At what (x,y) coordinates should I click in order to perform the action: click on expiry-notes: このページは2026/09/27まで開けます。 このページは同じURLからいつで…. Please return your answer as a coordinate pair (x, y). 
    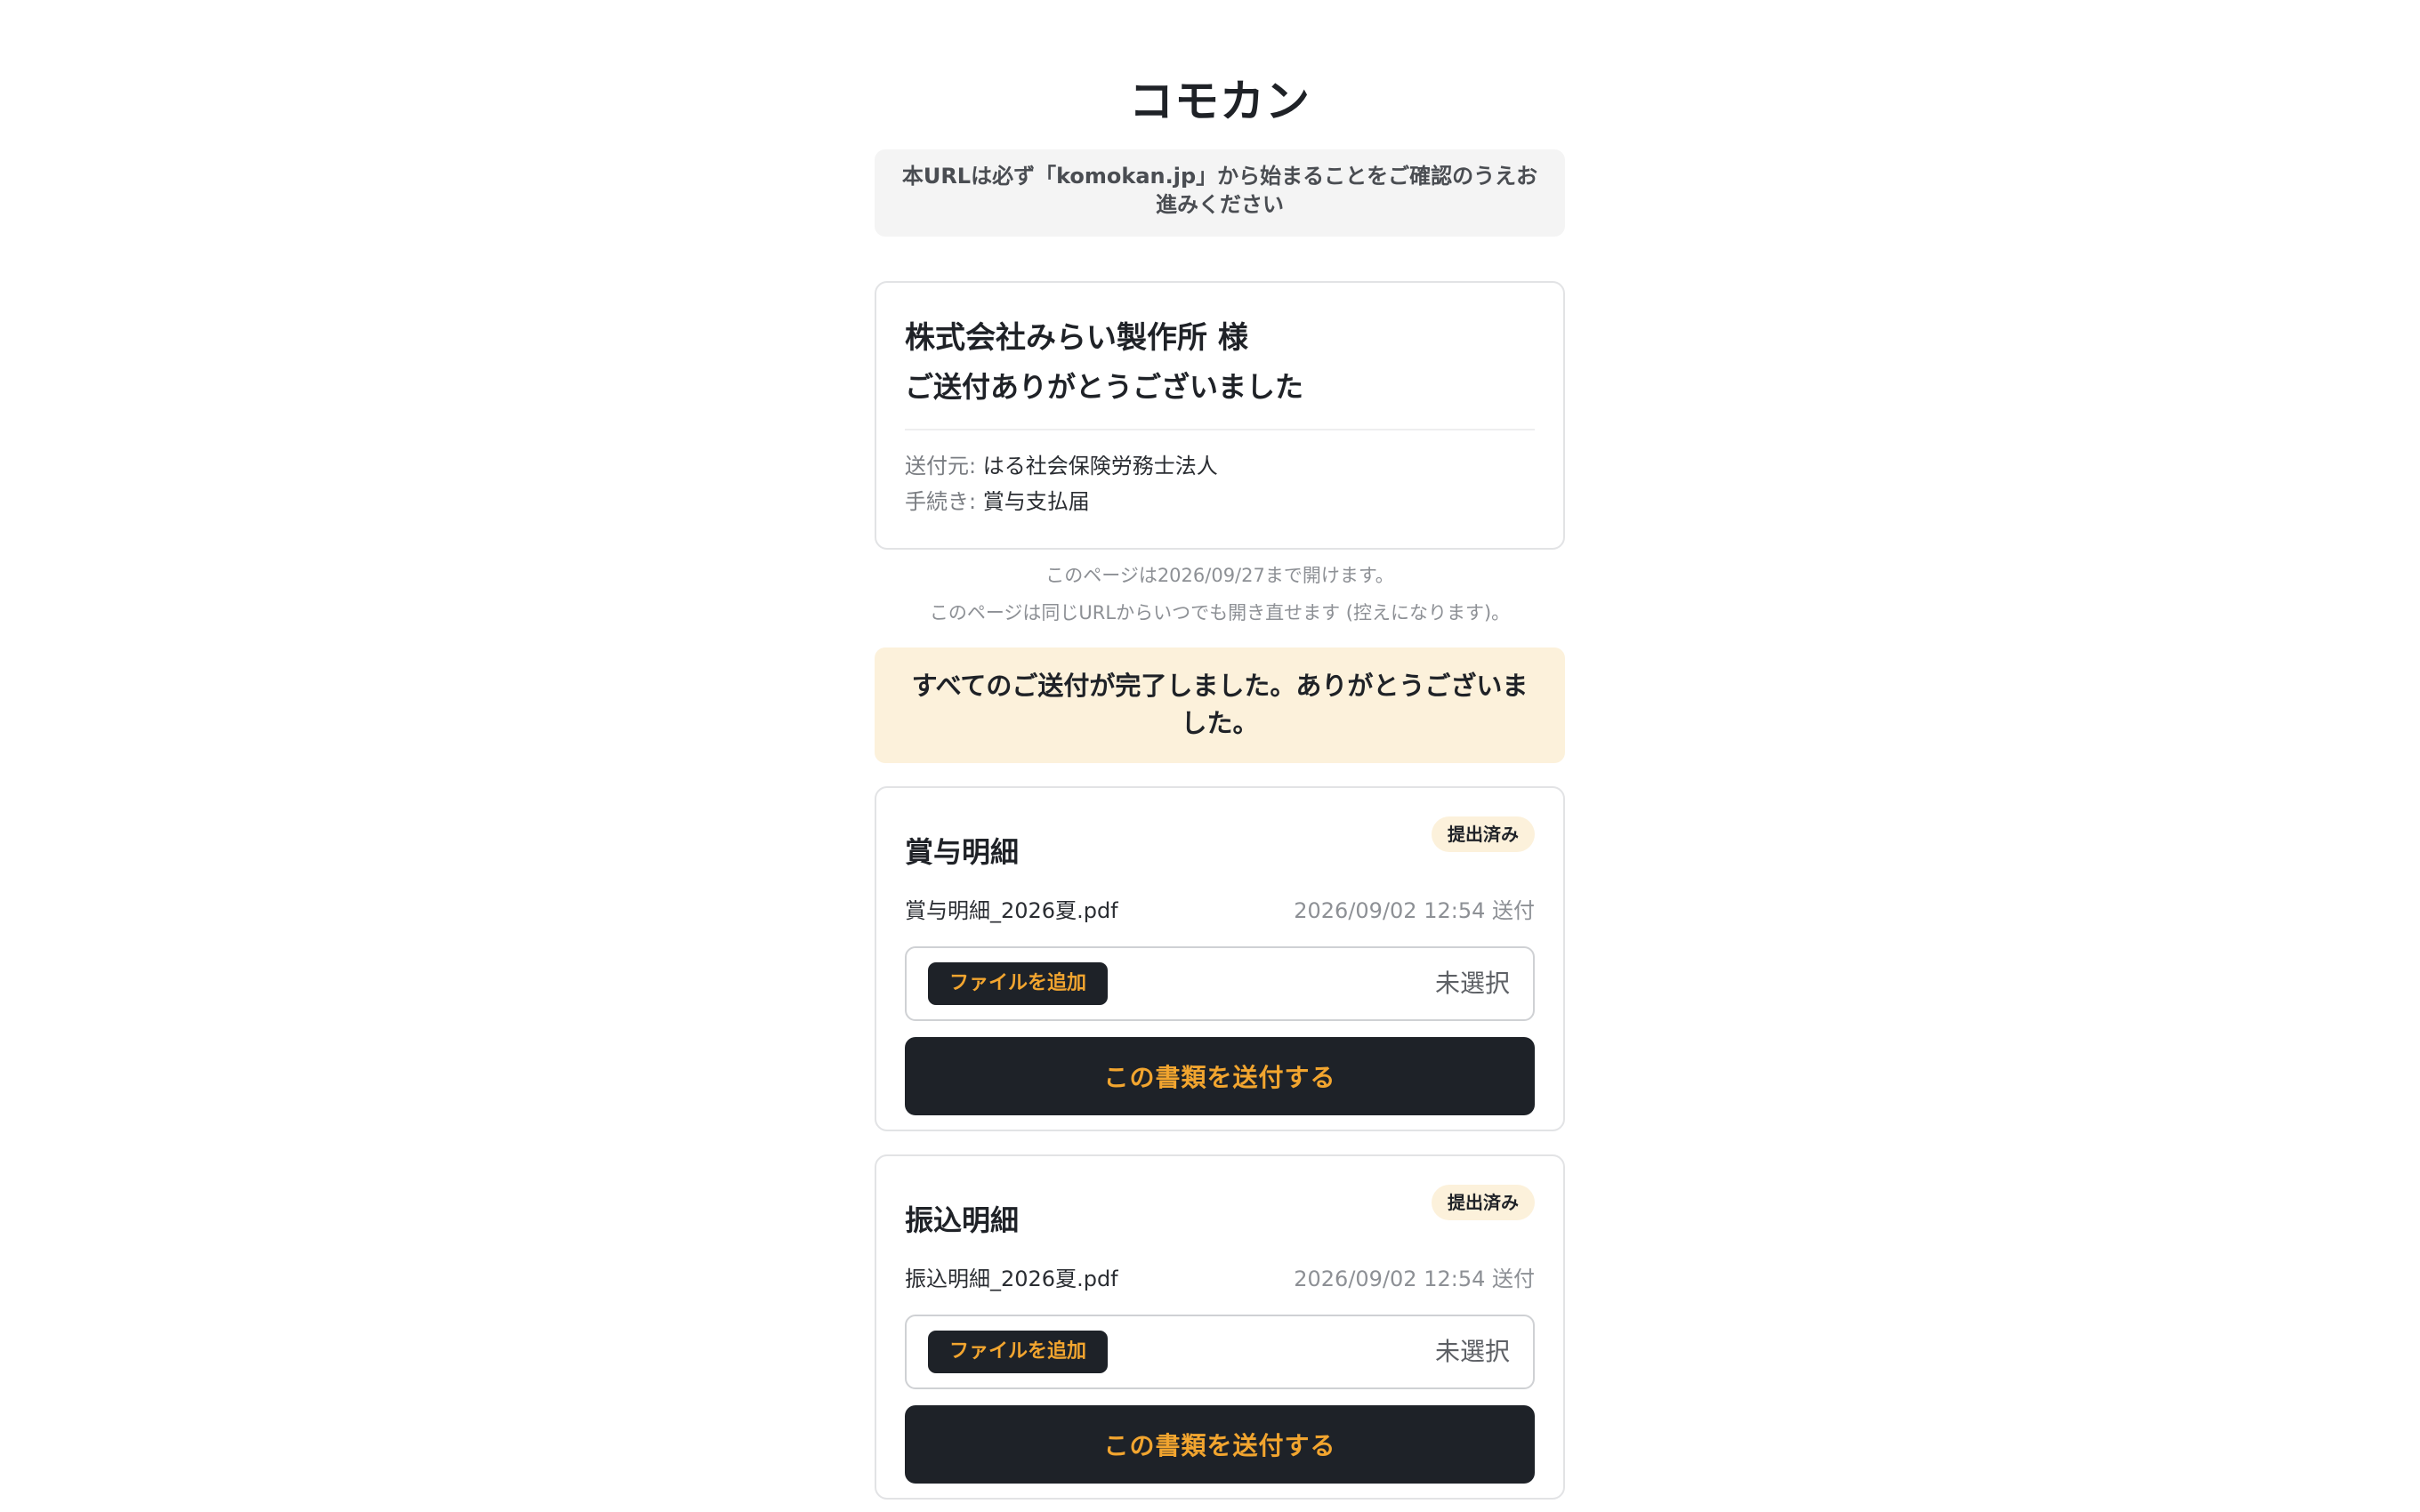
    Looking at the image, I should click on (1220, 594).